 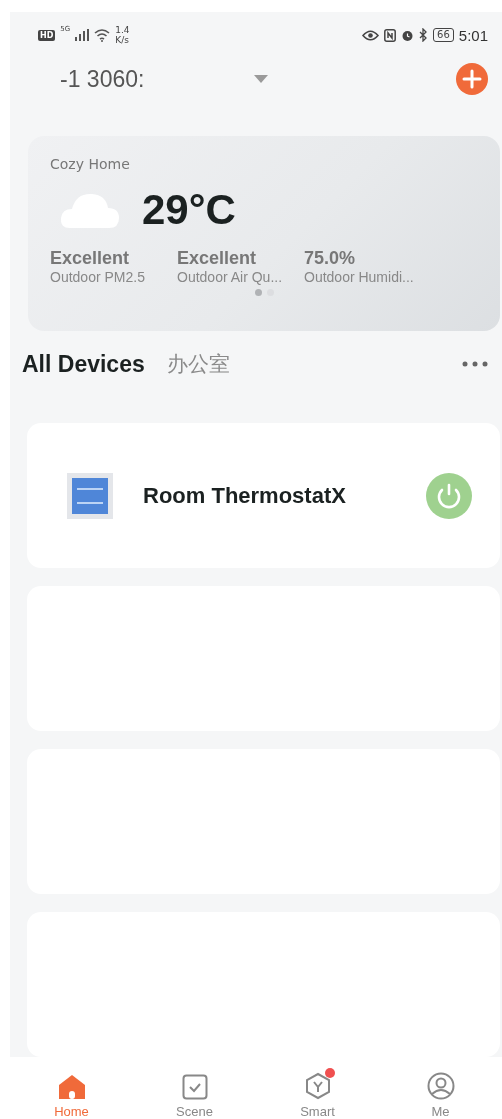 I want to click on wifi-icon, so click(x=102, y=35).